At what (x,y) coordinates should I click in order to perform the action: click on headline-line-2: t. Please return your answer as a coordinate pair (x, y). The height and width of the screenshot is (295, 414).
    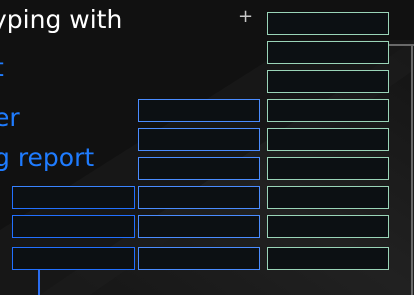
    Looking at the image, I should click on (2, 68).